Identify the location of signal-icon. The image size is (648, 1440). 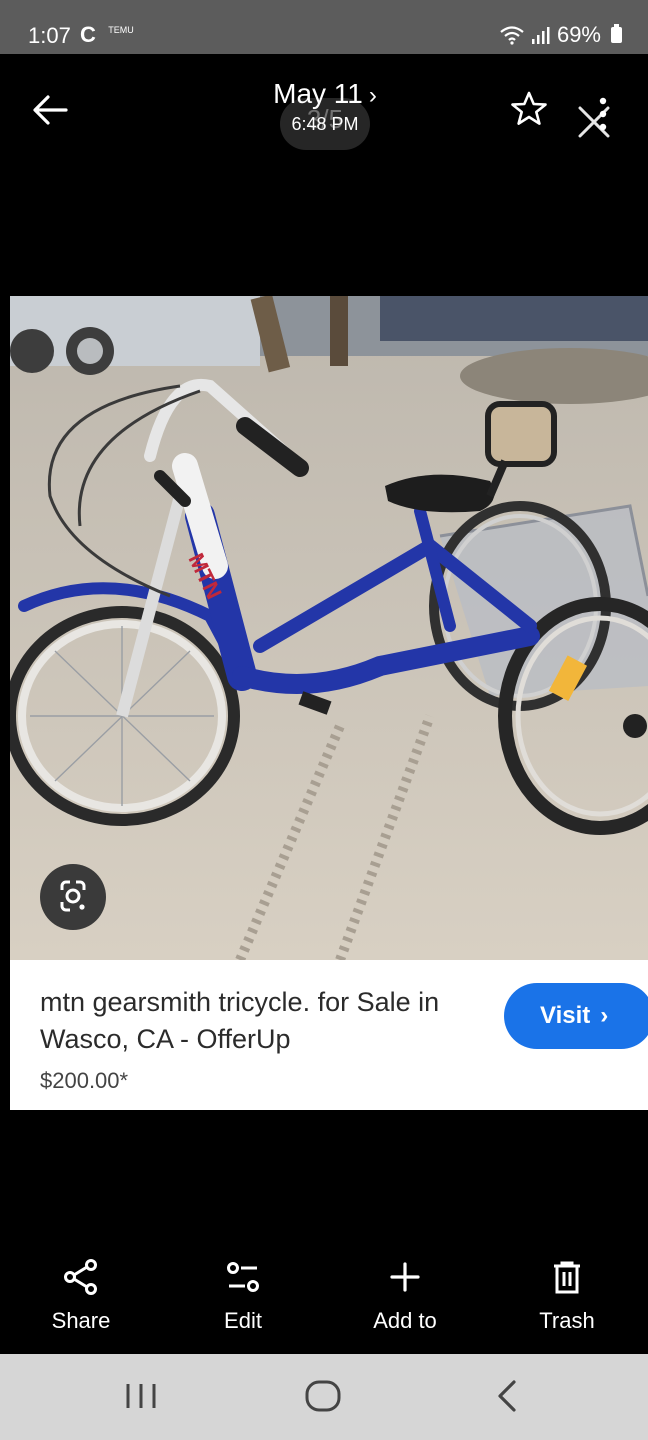
(540, 35).